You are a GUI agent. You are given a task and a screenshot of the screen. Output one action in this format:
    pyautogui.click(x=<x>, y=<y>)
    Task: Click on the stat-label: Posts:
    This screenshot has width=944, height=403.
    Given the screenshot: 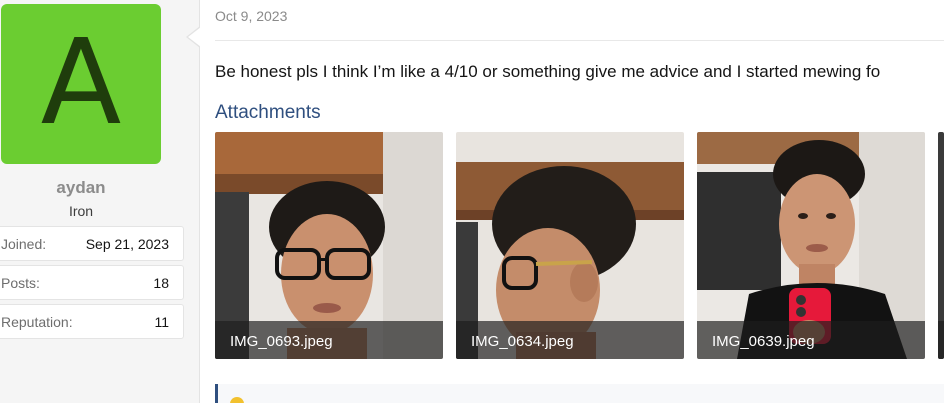 What is the action you would take?
    pyautogui.click(x=20, y=282)
    